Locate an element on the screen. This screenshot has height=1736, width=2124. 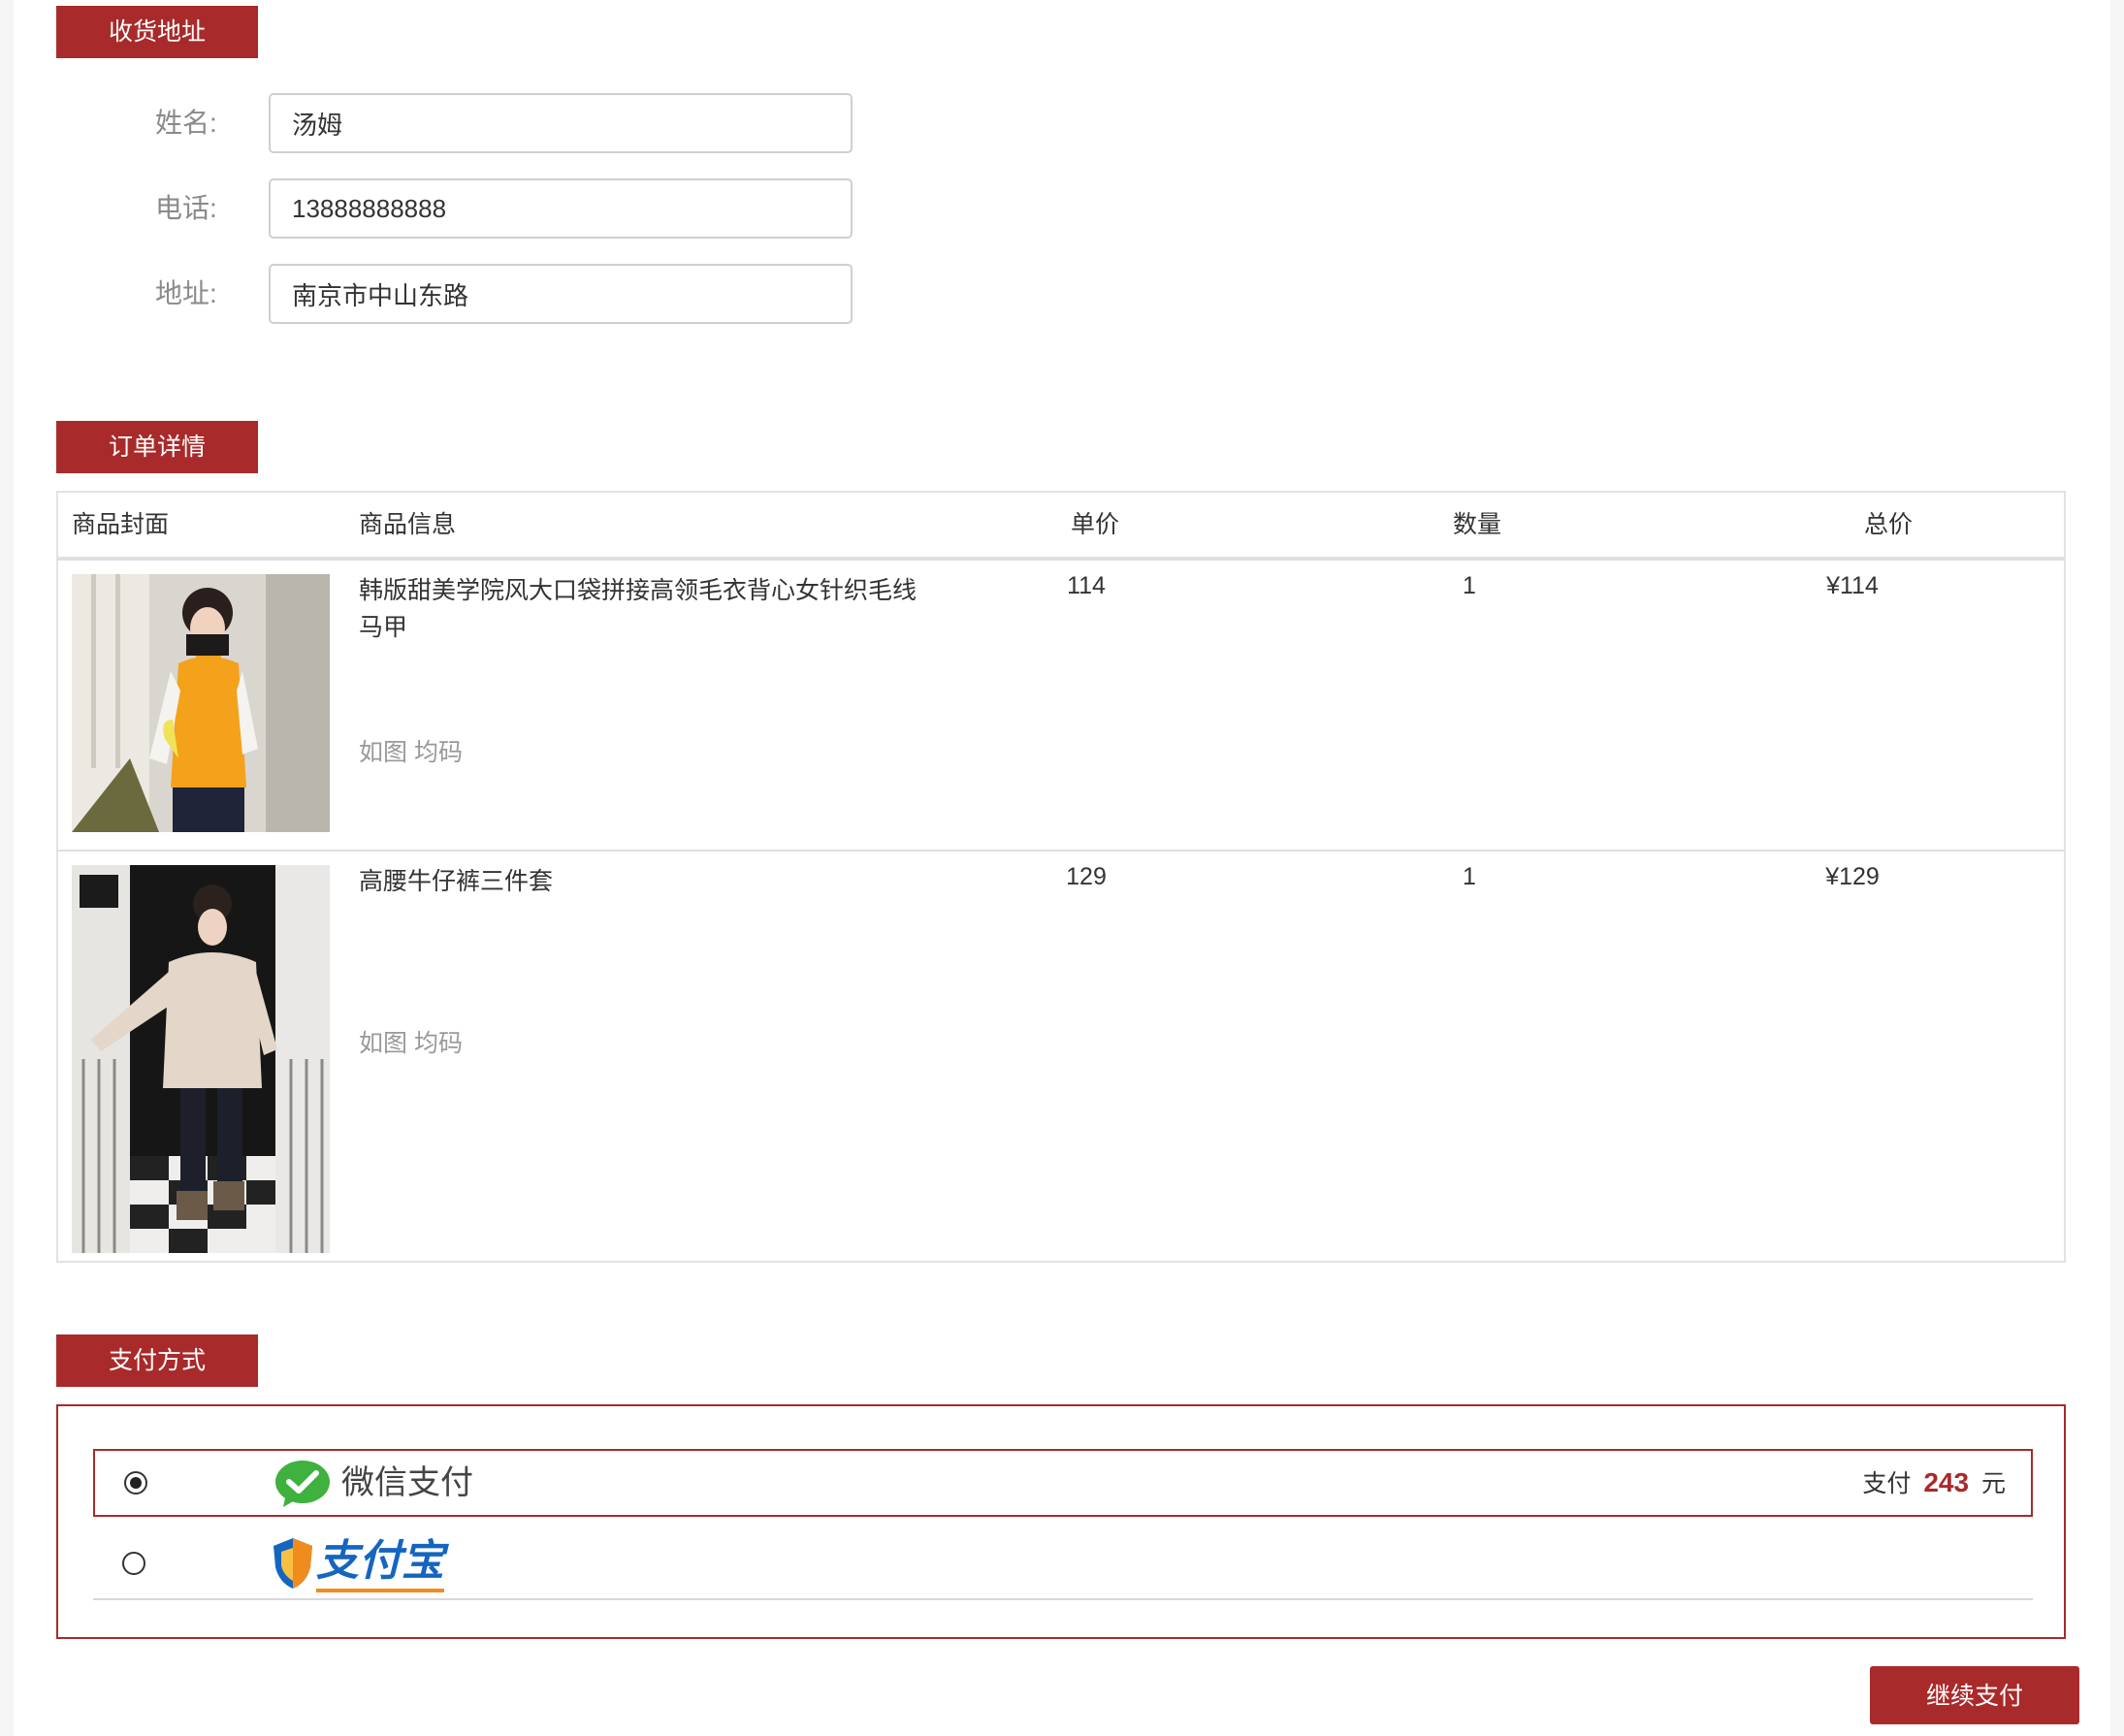
col-cover: 商品封面 is located at coordinates (121, 524).